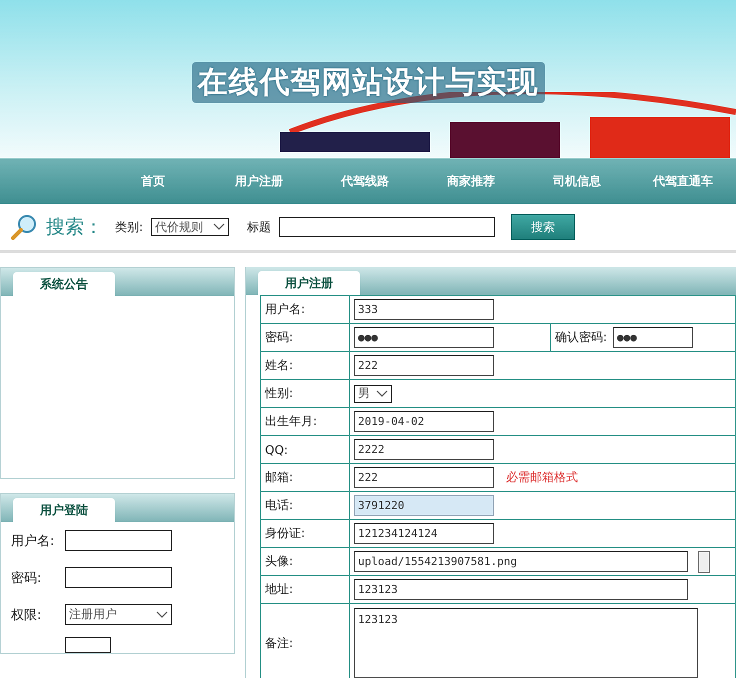 The width and height of the screenshot is (736, 678). Describe the element at coordinates (521, 589) in the screenshot. I see `input-field: 123123` at that location.